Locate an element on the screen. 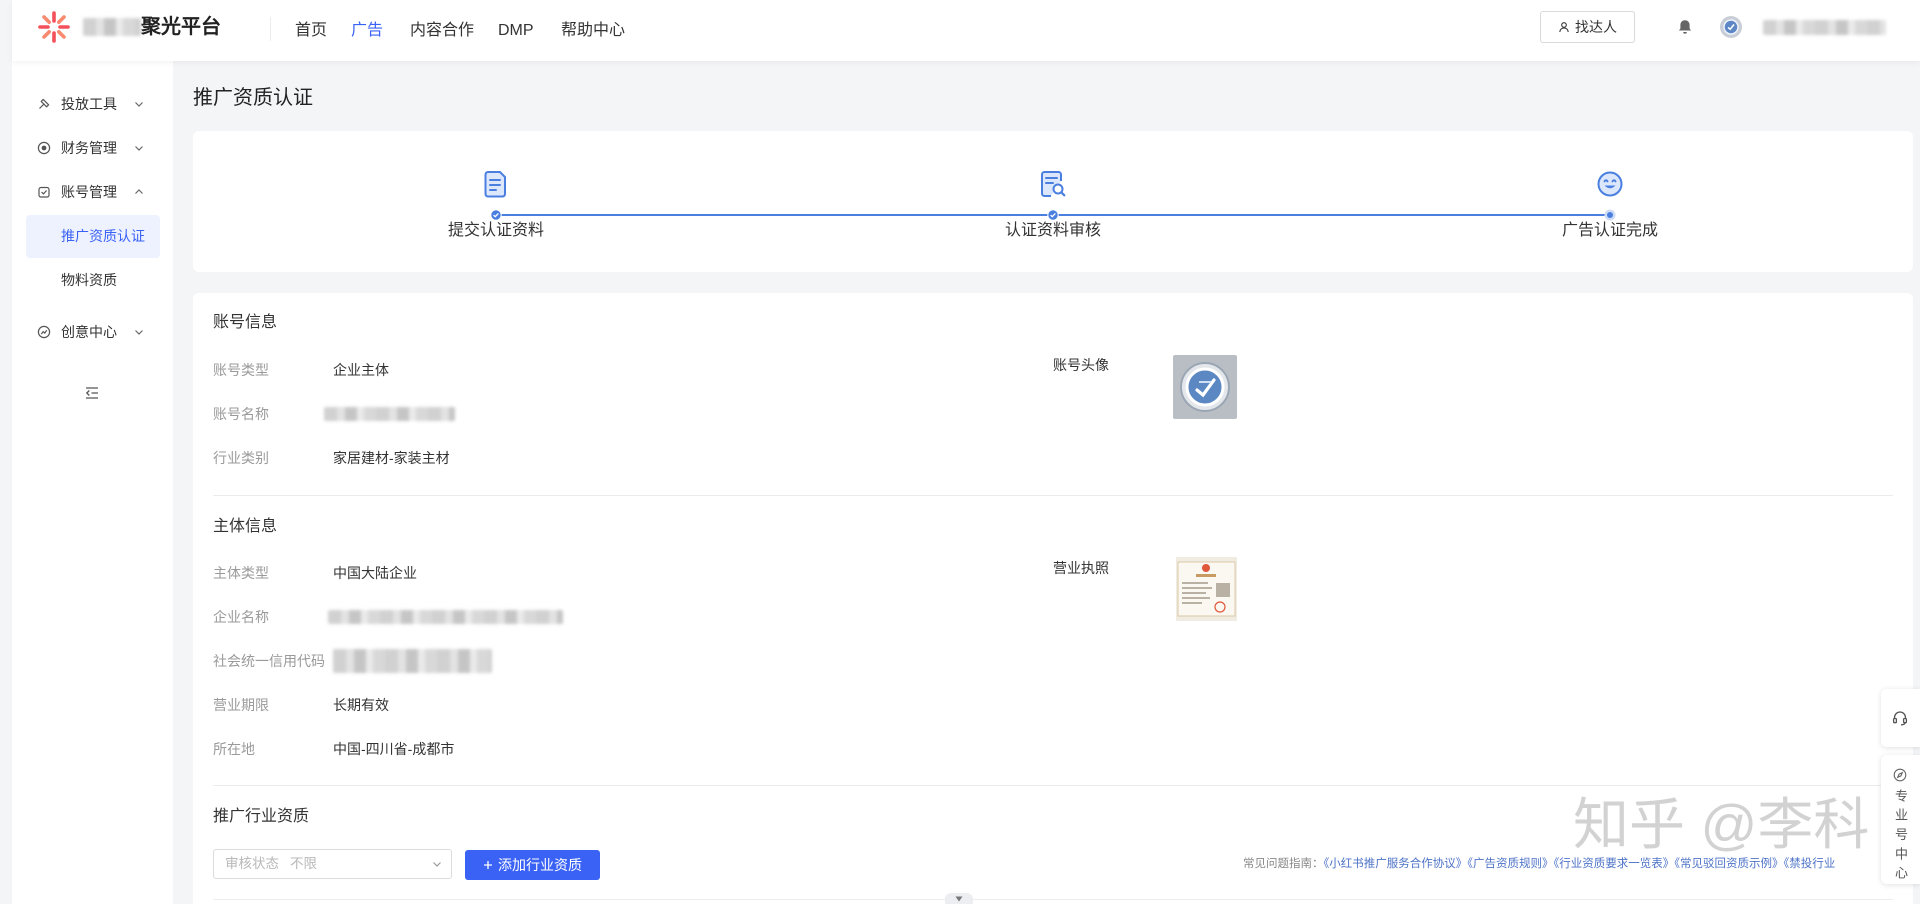  brand-name-redacted is located at coordinates (112, 27).